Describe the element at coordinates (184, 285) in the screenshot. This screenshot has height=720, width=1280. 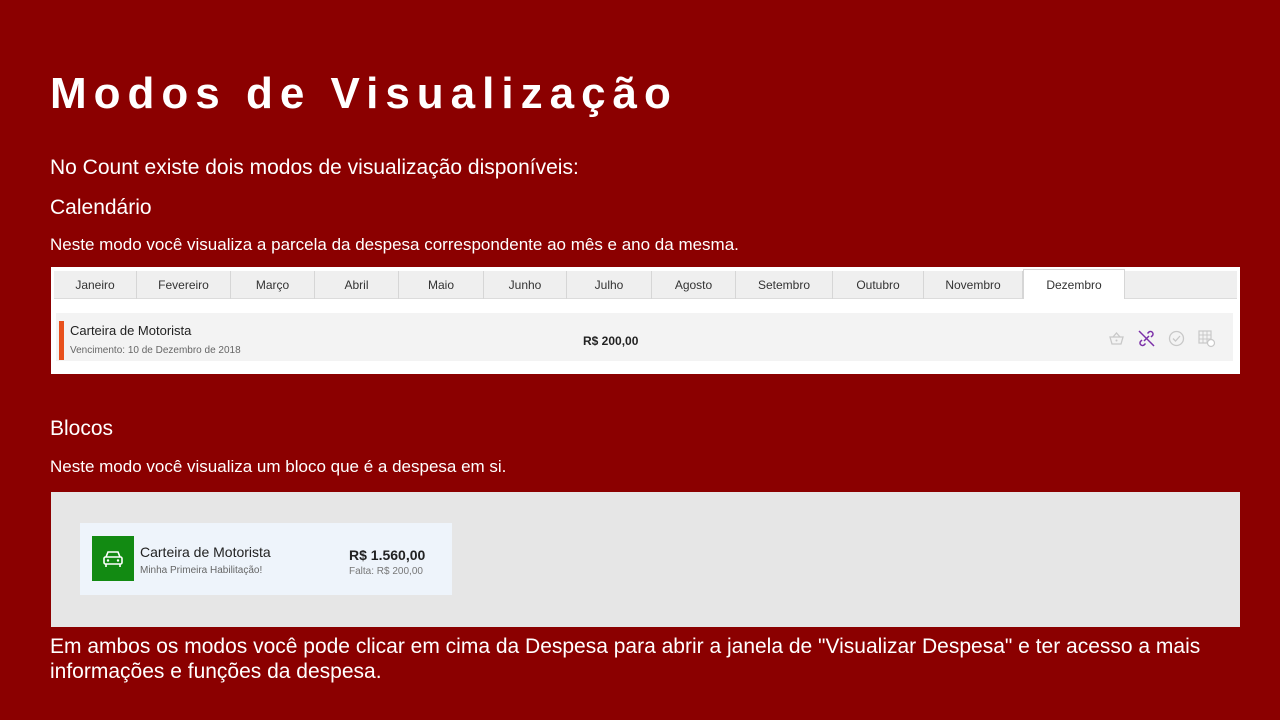
I see `tab-fevereiro: Fevereiro` at that location.